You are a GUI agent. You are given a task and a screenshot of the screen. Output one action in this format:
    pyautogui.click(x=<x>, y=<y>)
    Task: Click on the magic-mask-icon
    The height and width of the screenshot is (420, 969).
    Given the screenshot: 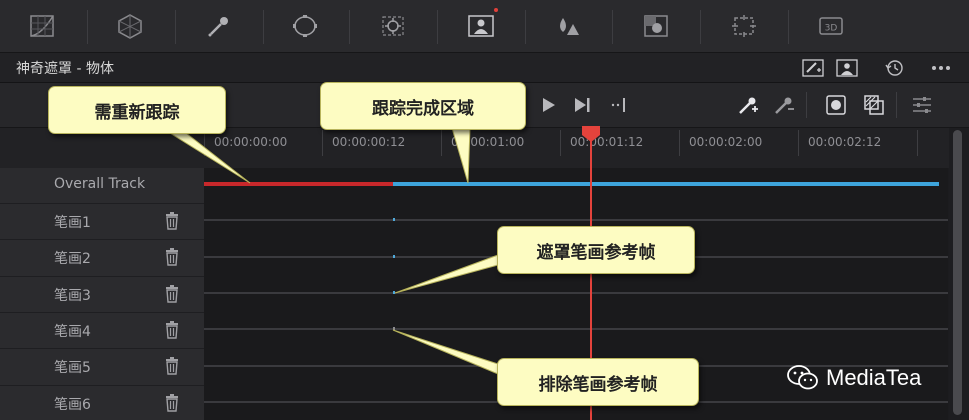 What is the action you would take?
    pyautogui.click(x=481, y=26)
    